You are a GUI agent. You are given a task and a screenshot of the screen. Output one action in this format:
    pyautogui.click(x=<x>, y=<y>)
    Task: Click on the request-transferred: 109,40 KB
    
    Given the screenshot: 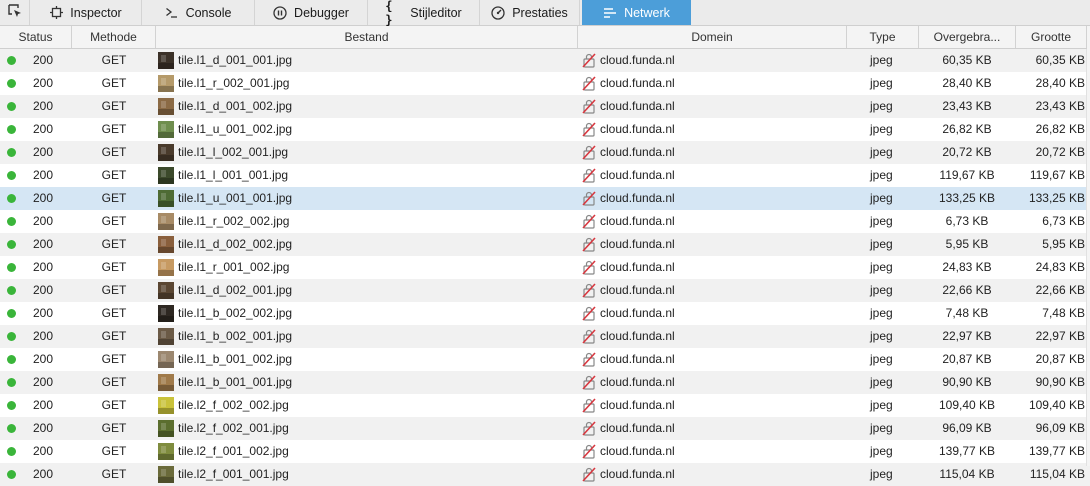 What is the action you would take?
    pyautogui.click(x=967, y=405)
    